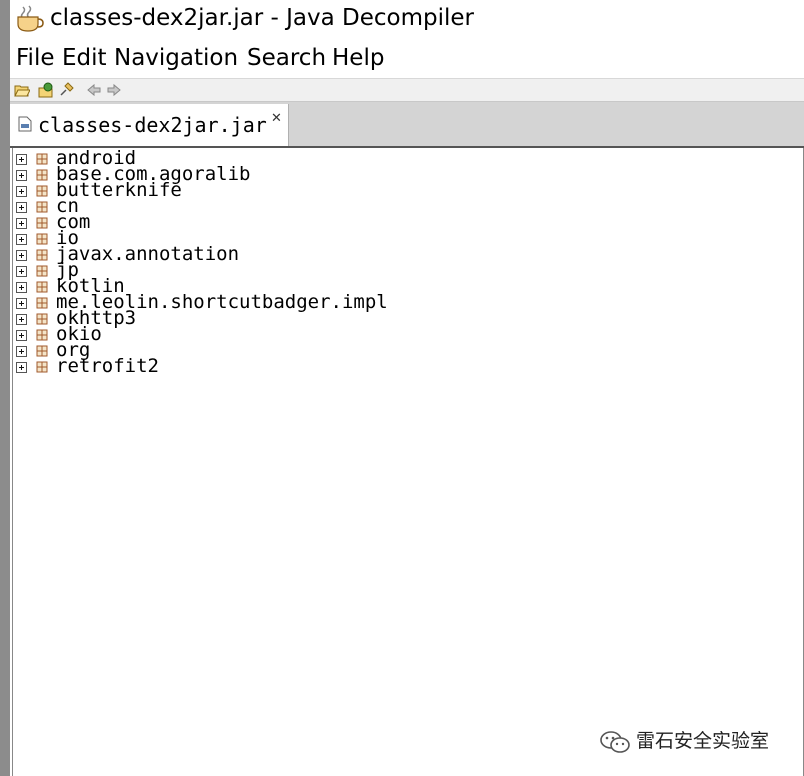 The image size is (804, 776). What do you see at coordinates (25, 124) in the screenshot?
I see `jar-file-icon` at bounding box center [25, 124].